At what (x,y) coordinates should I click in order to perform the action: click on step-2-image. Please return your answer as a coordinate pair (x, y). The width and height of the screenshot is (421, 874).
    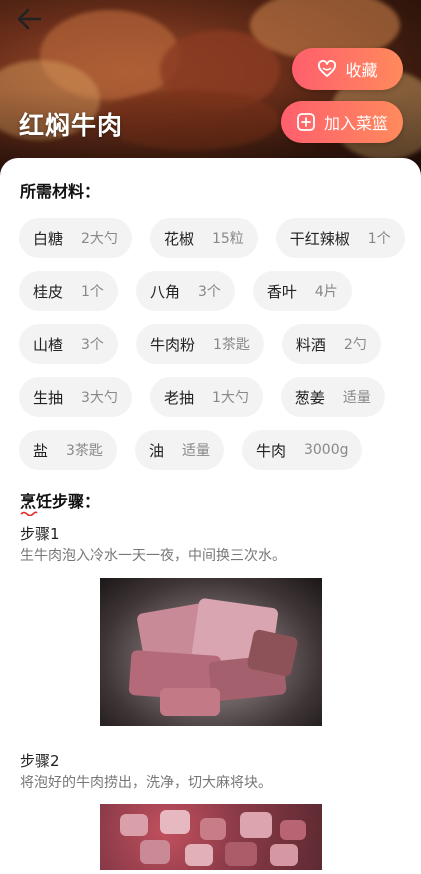
    Looking at the image, I should click on (211, 837).